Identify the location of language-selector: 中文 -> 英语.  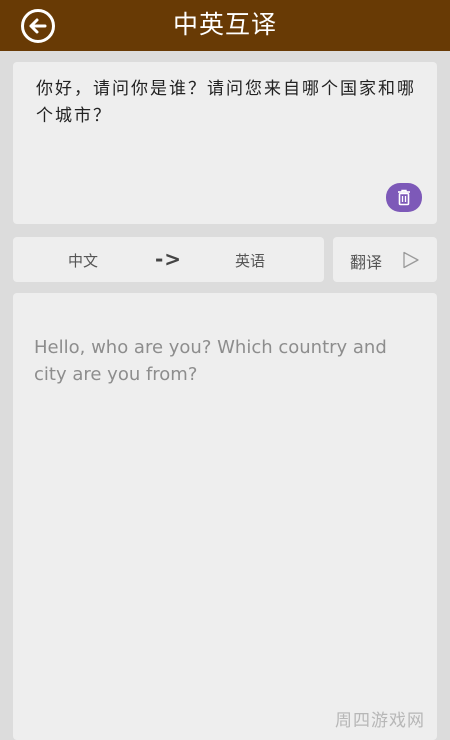
(168, 259).